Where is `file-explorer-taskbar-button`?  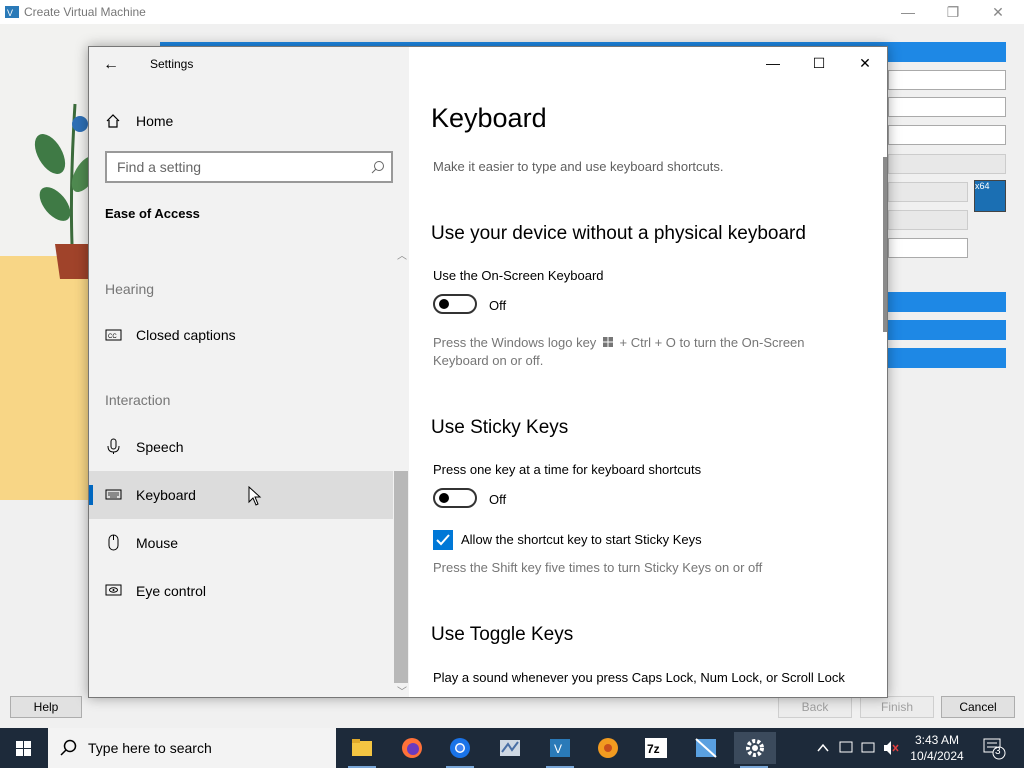
file-explorer-taskbar-button is located at coordinates (362, 750).